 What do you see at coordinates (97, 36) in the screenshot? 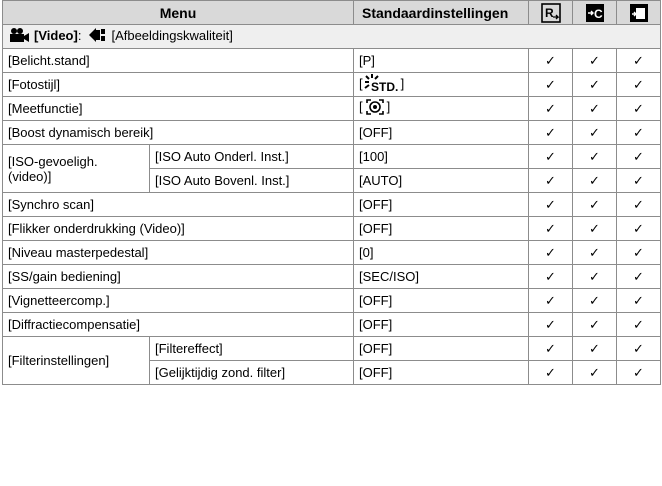
I see `image-quality-icon` at bounding box center [97, 36].